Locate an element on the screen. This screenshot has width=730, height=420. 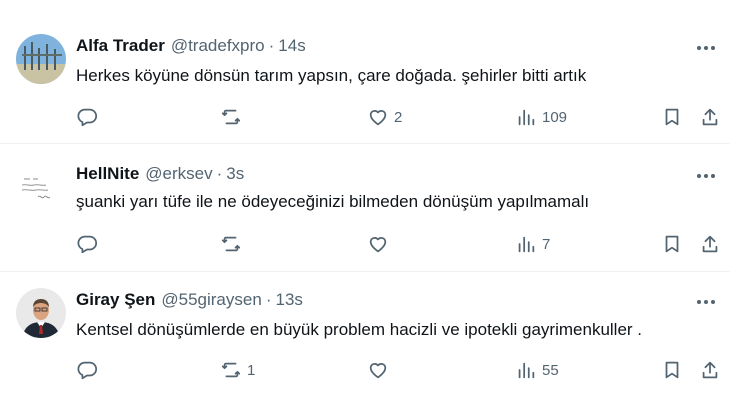
tweet-header: Alfa Trader @tradefxpro · 14s is located at coordinates (191, 46).